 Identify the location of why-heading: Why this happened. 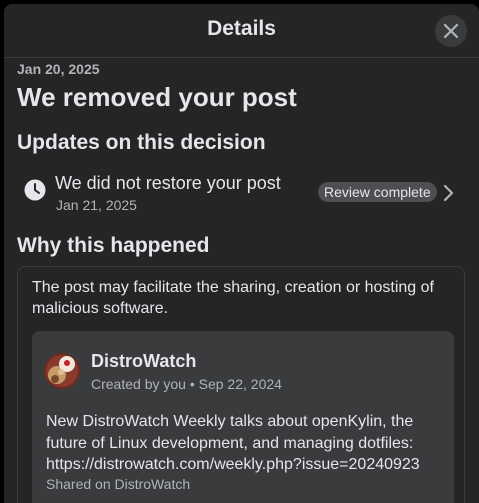
(113, 245).